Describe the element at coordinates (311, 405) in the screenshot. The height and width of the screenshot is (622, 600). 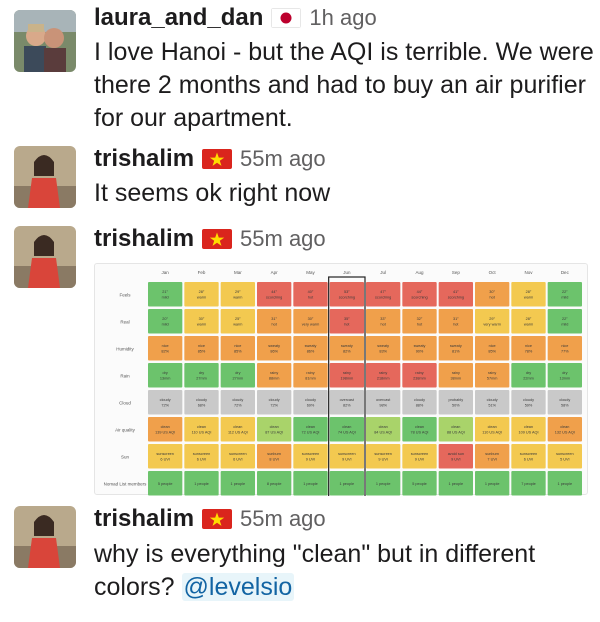
I see `cell-value: 69%` at that location.